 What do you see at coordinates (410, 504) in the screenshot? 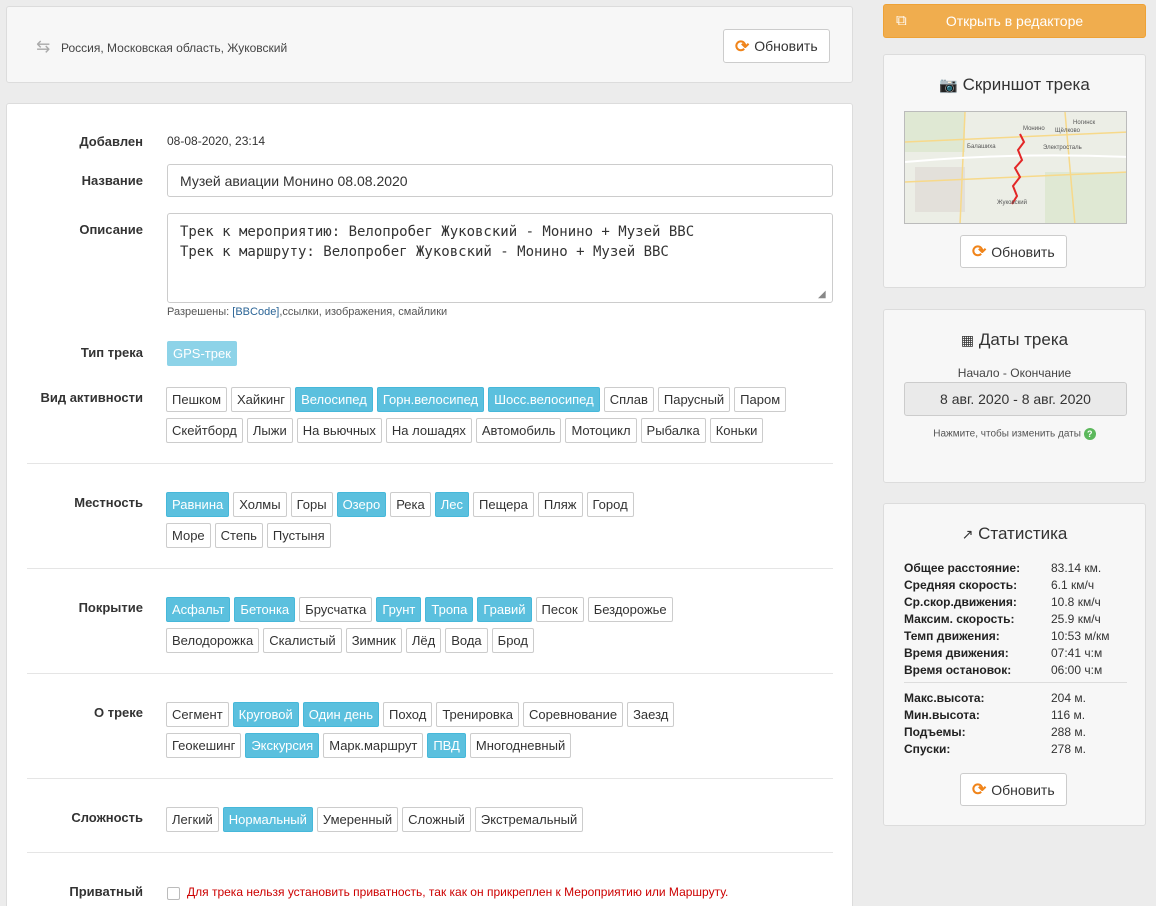
I see `terrain-tag: Река` at bounding box center [410, 504].